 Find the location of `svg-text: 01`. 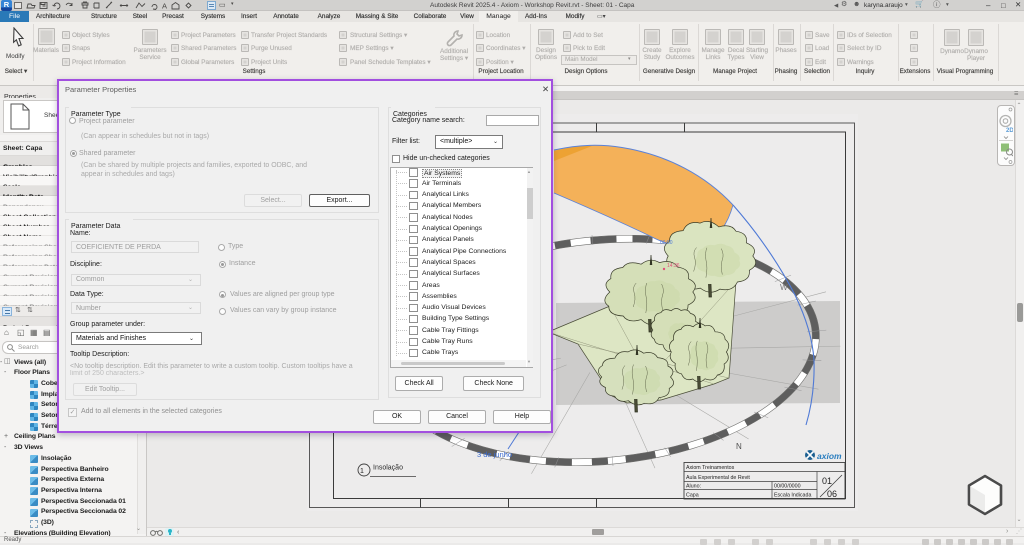

svg-text: 01 is located at coordinates (827, 481).